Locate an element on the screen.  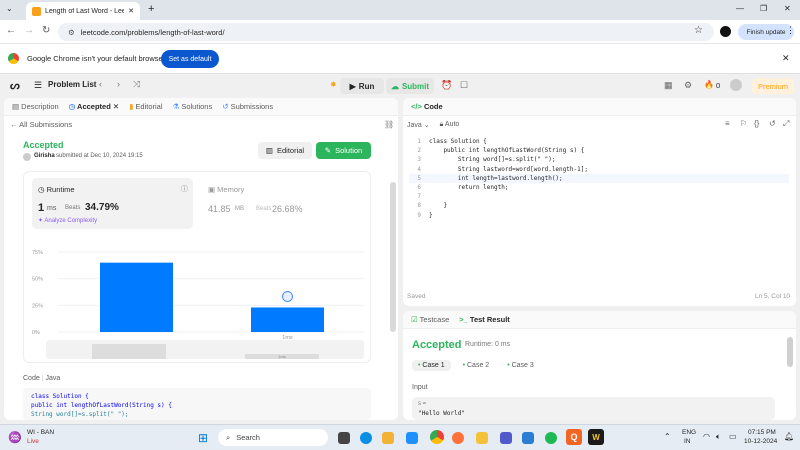
tab-submissions: ↺ Submissions is located at coordinates (247, 106).